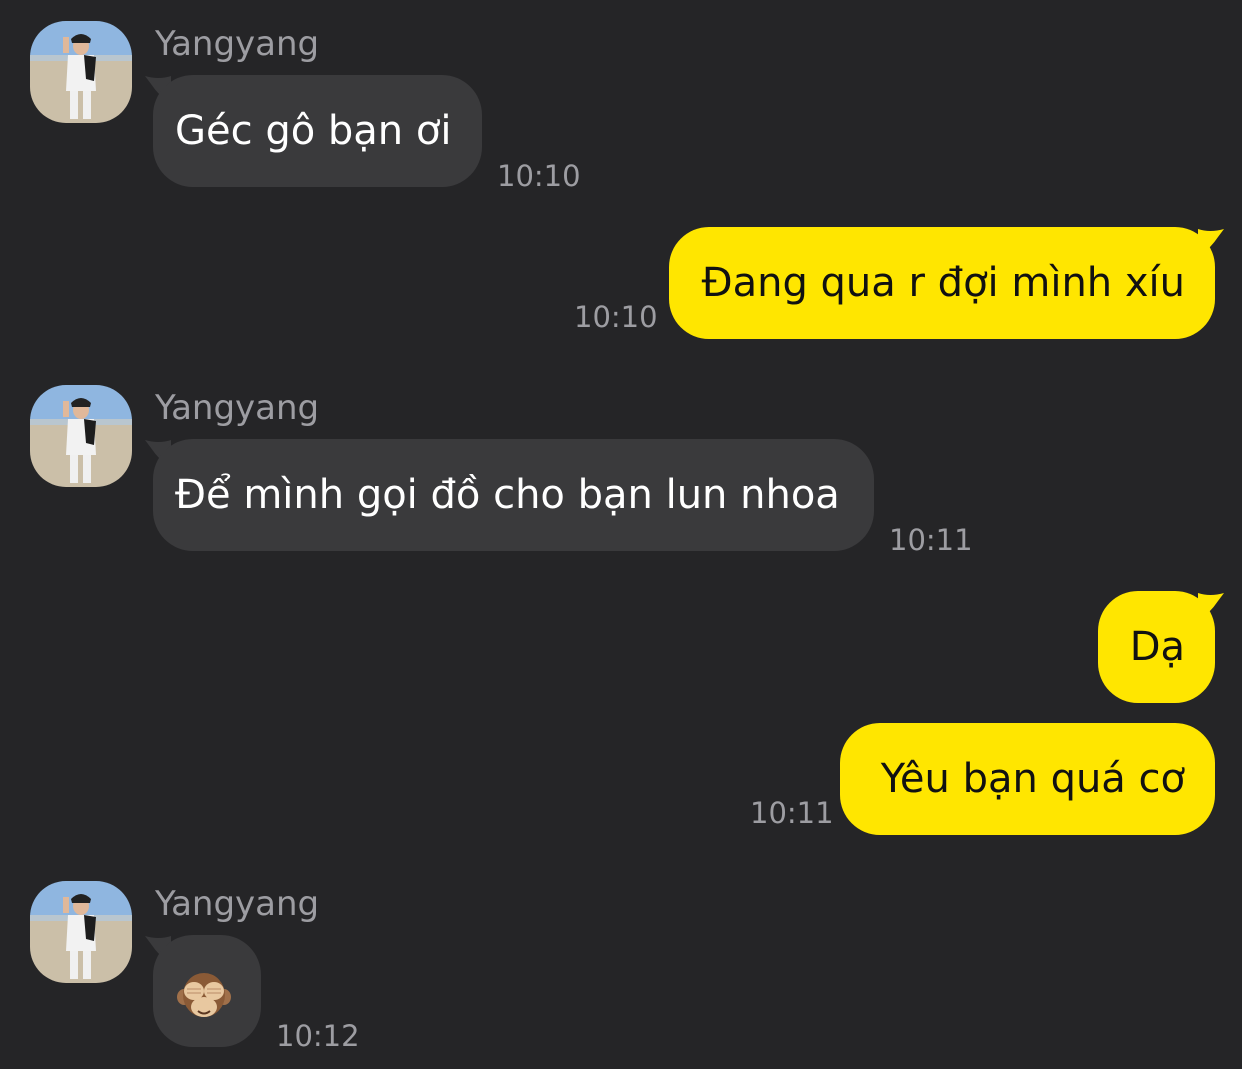 The image size is (1242, 1069). Describe the element at coordinates (204, 995) in the screenshot. I see `see-no-evil-monkey-icon` at that location.